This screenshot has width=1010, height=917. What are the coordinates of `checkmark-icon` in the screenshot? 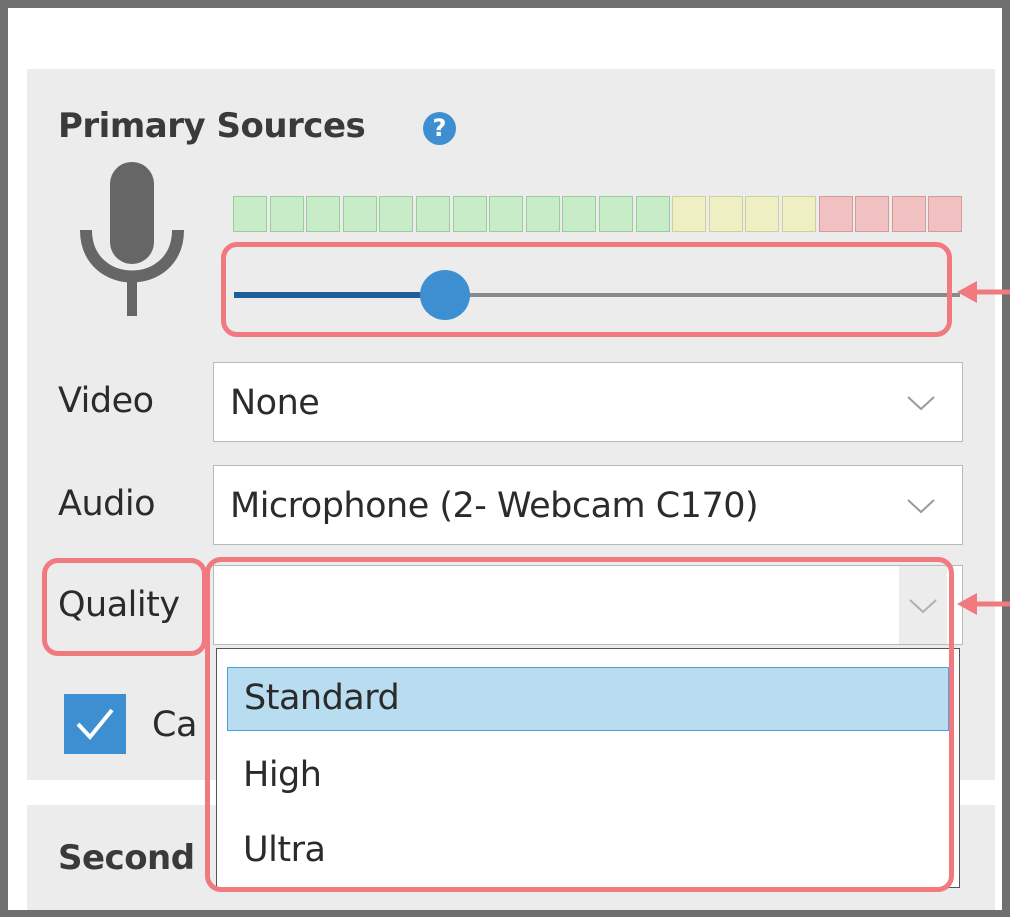 It's located at (95, 724).